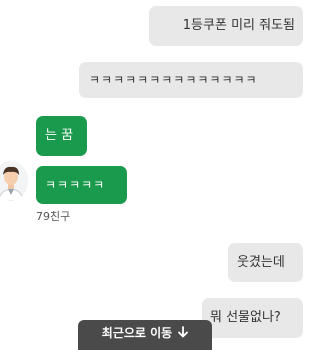 The image size is (320, 350). What do you see at coordinates (252, 318) in the screenshot?
I see `outgoing-message: 뭐 선물없나?` at bounding box center [252, 318].